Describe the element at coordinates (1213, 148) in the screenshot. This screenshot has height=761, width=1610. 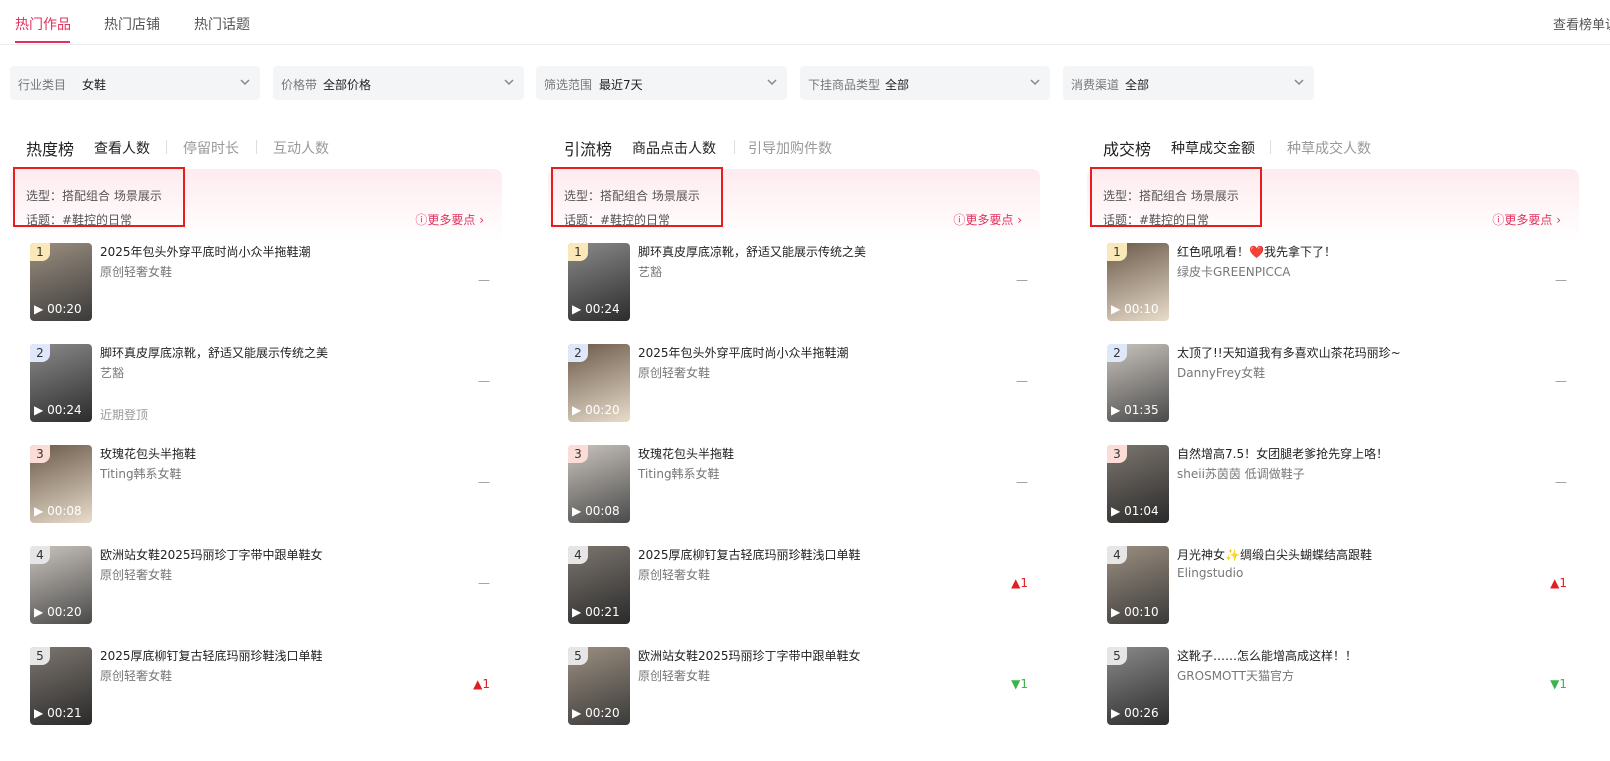
I see `panel-metric-tab: 种草成交金额` at that location.